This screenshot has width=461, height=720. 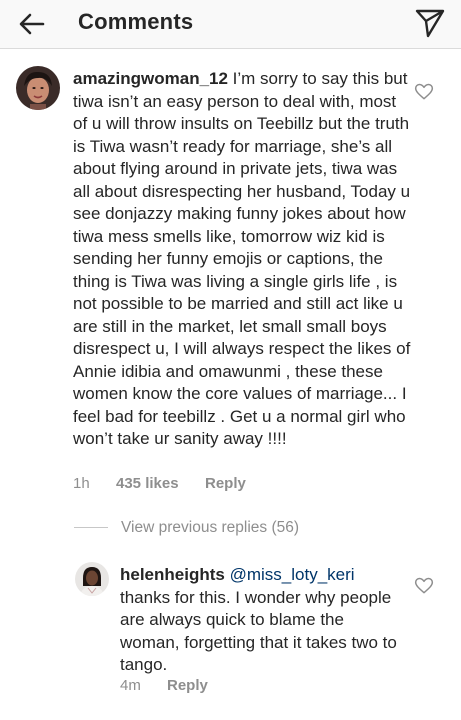 What do you see at coordinates (130, 685) in the screenshot?
I see `reply-timestamp: 4m` at bounding box center [130, 685].